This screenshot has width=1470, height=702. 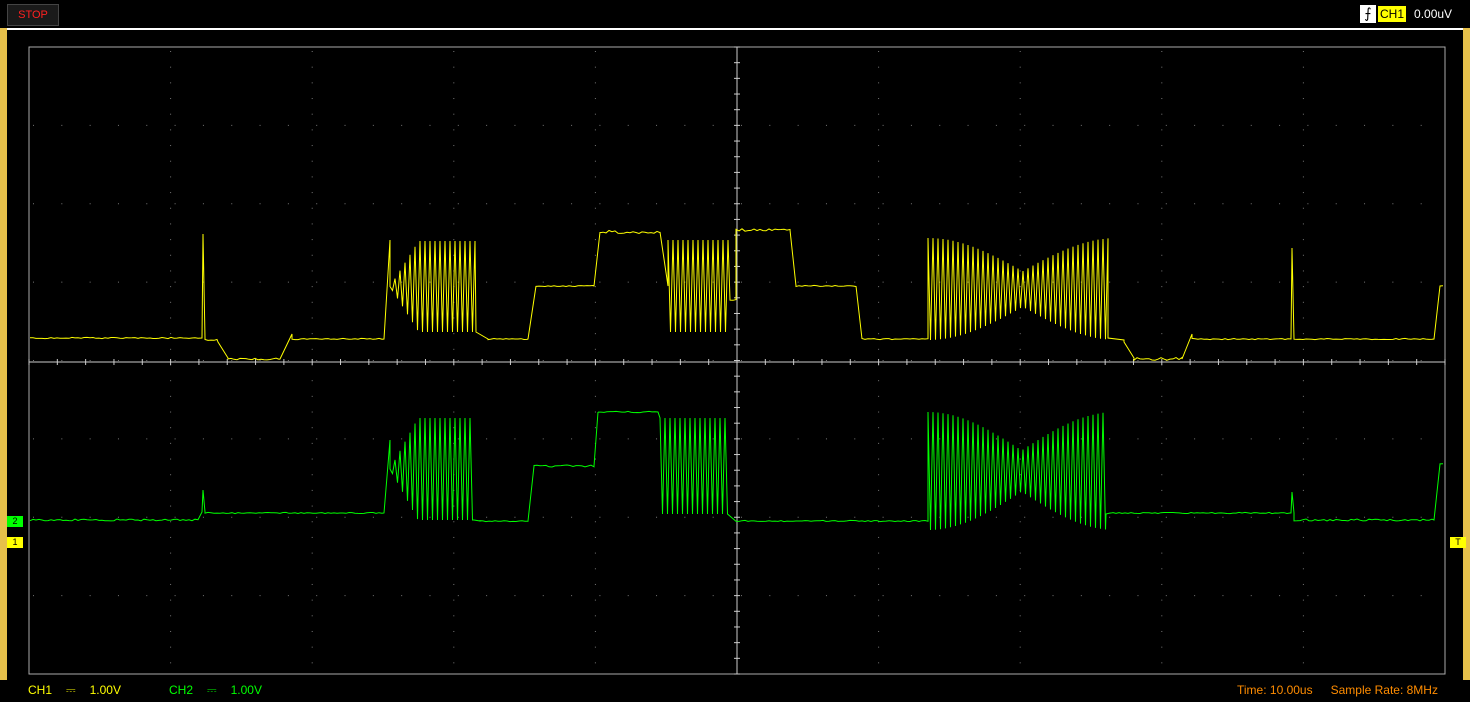 I want to click on timebase-readout: Time: 10.00us Sample Rate: 8MHz, so click(x=1337, y=690).